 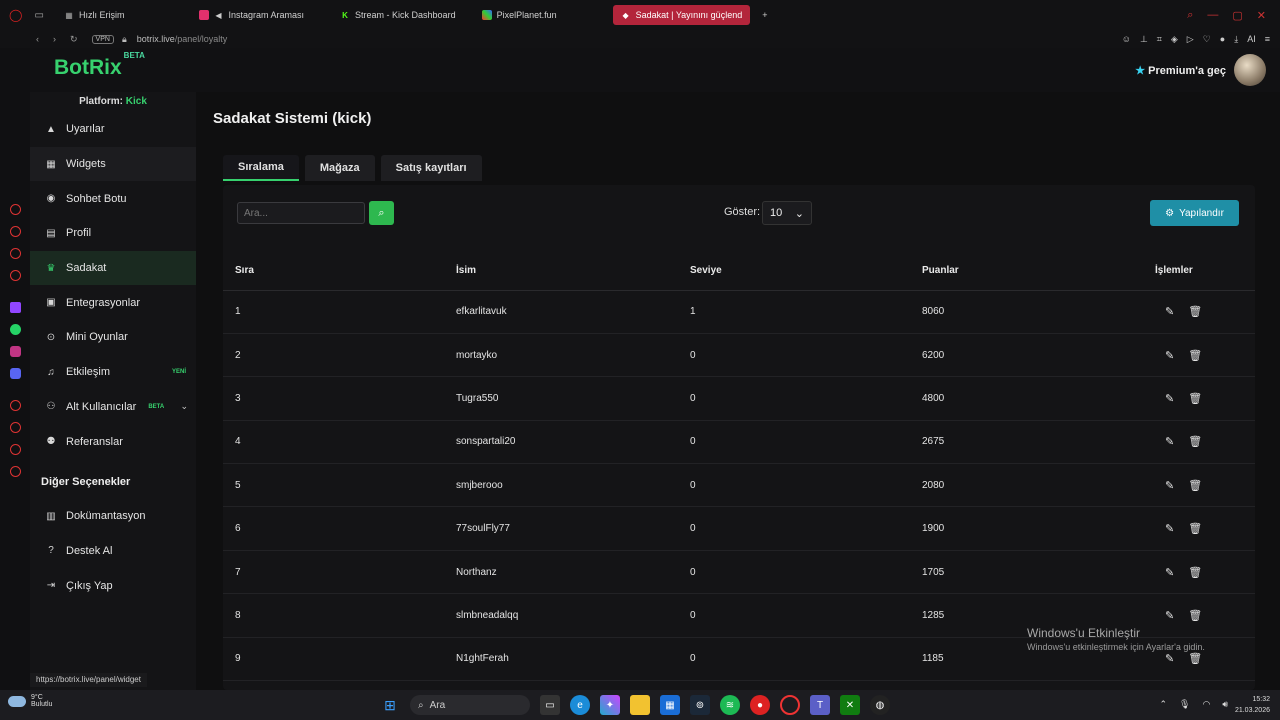 I want to click on maximize-icon: ▢, so click(x=1237, y=15).